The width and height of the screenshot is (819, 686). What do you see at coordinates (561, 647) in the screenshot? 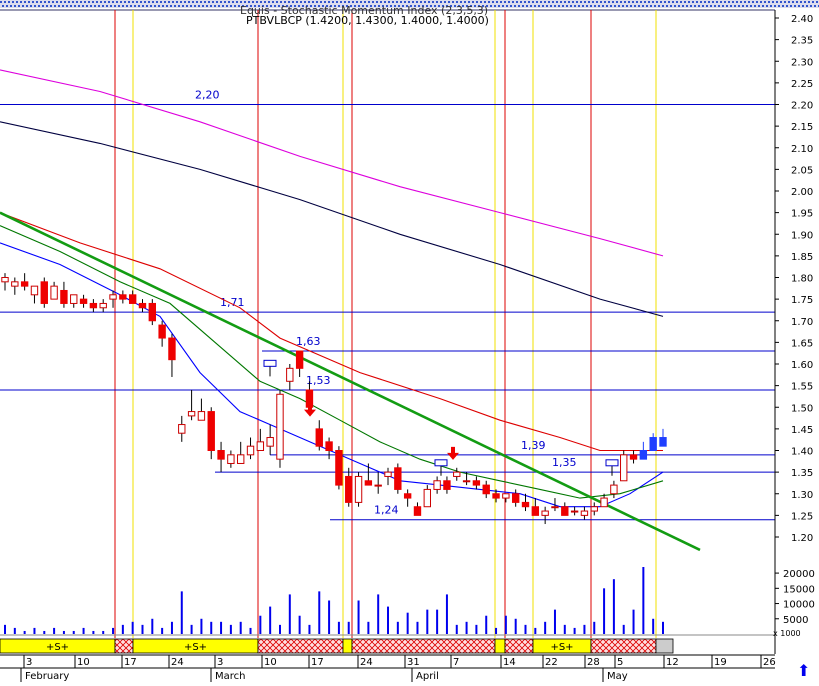
I see `signal-label: +S+` at bounding box center [561, 647].